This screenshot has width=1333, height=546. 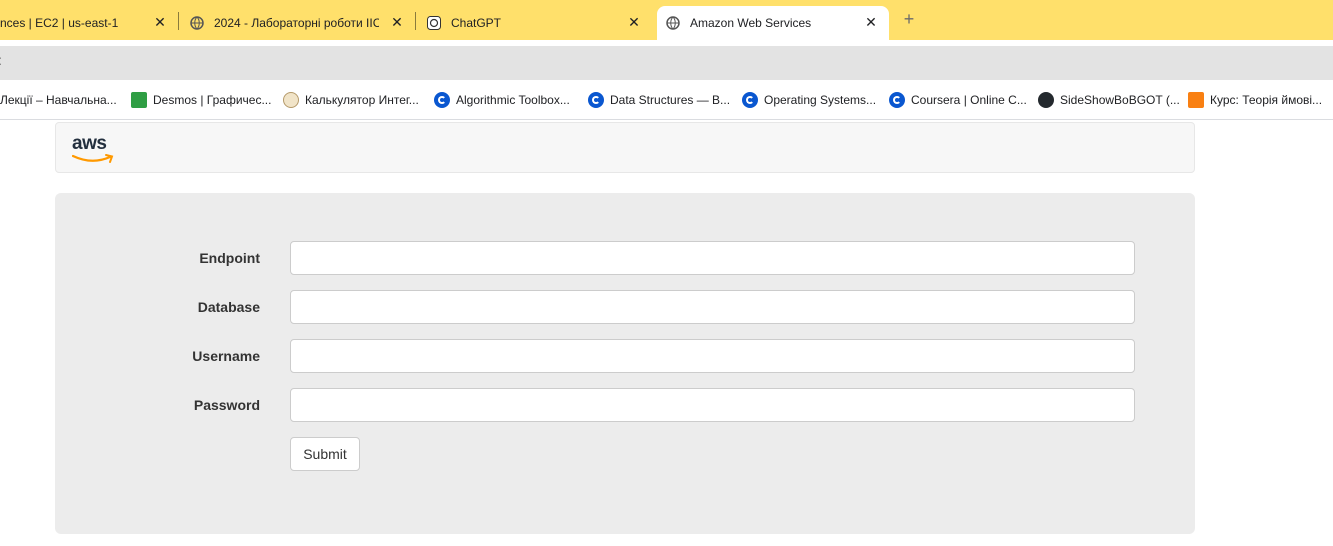 What do you see at coordinates (712, 405) in the screenshot?
I see `password-input` at bounding box center [712, 405].